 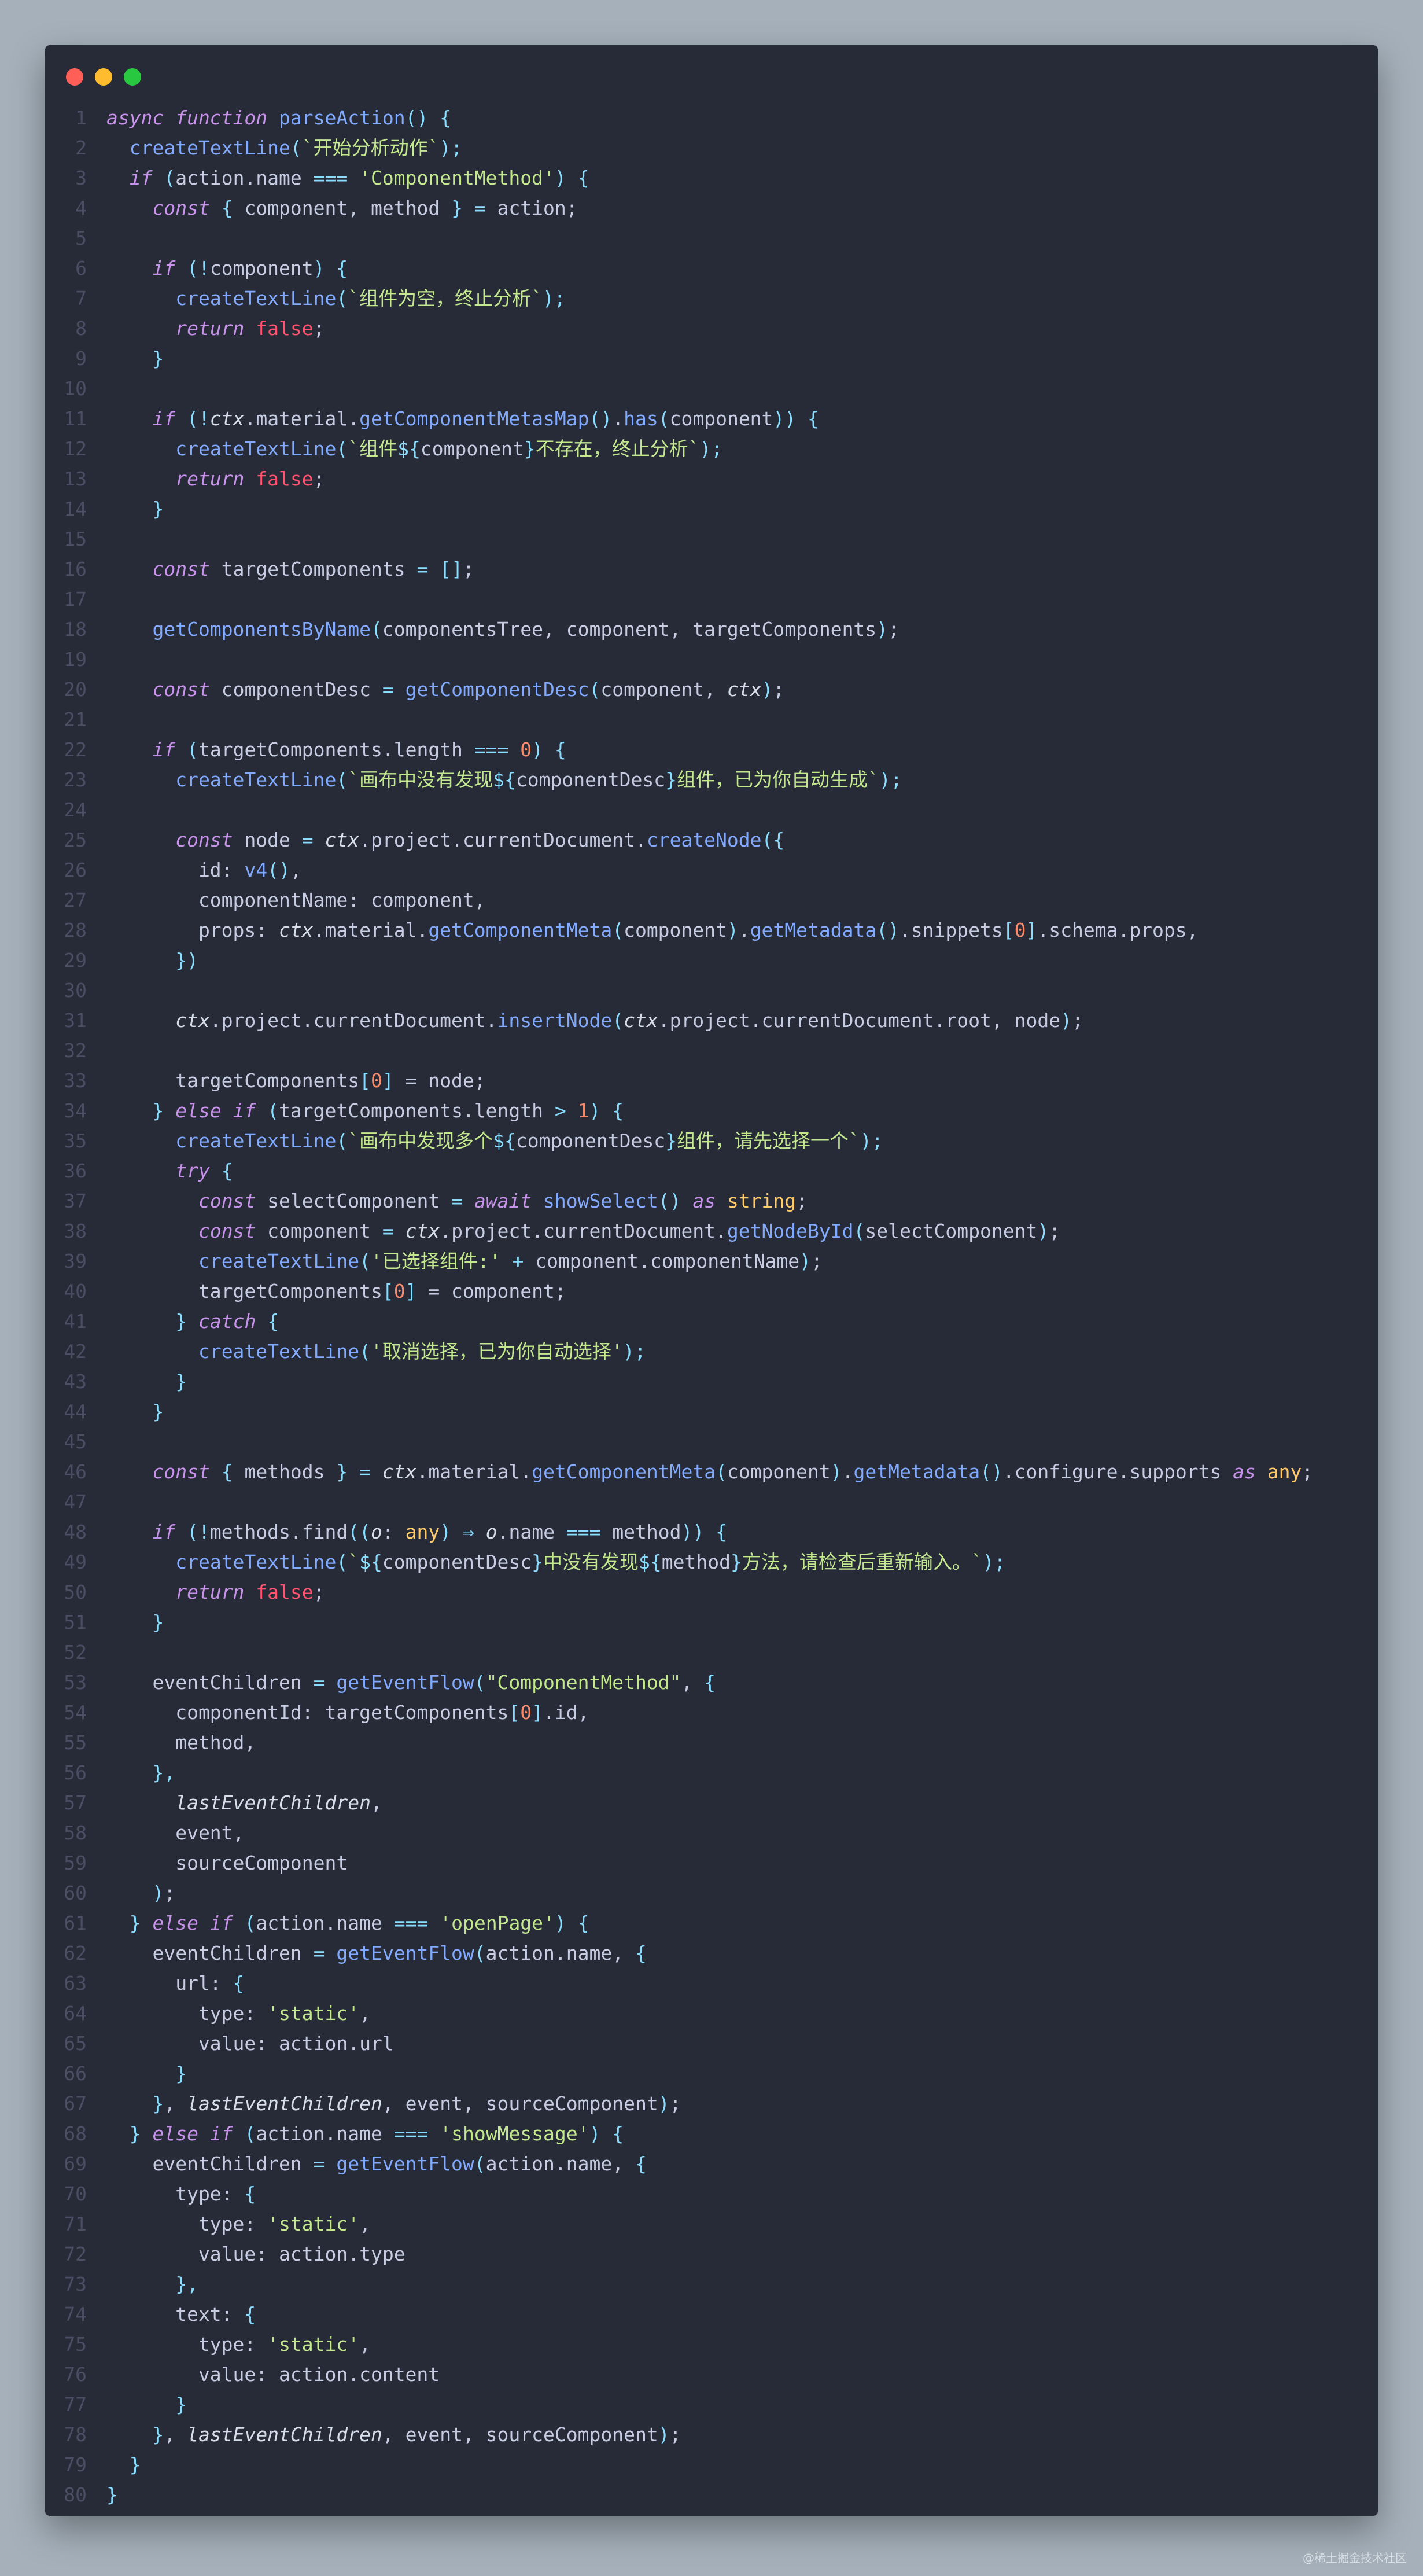 I want to click on code-token: getComponentsByName, so click(x=261, y=629).